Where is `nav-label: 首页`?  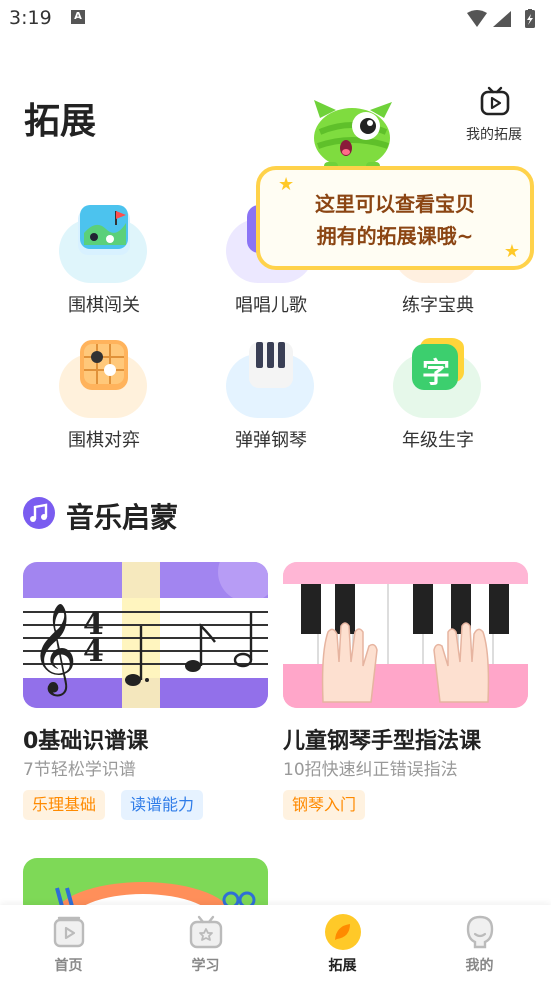 nav-label: 首页 is located at coordinates (68, 966).